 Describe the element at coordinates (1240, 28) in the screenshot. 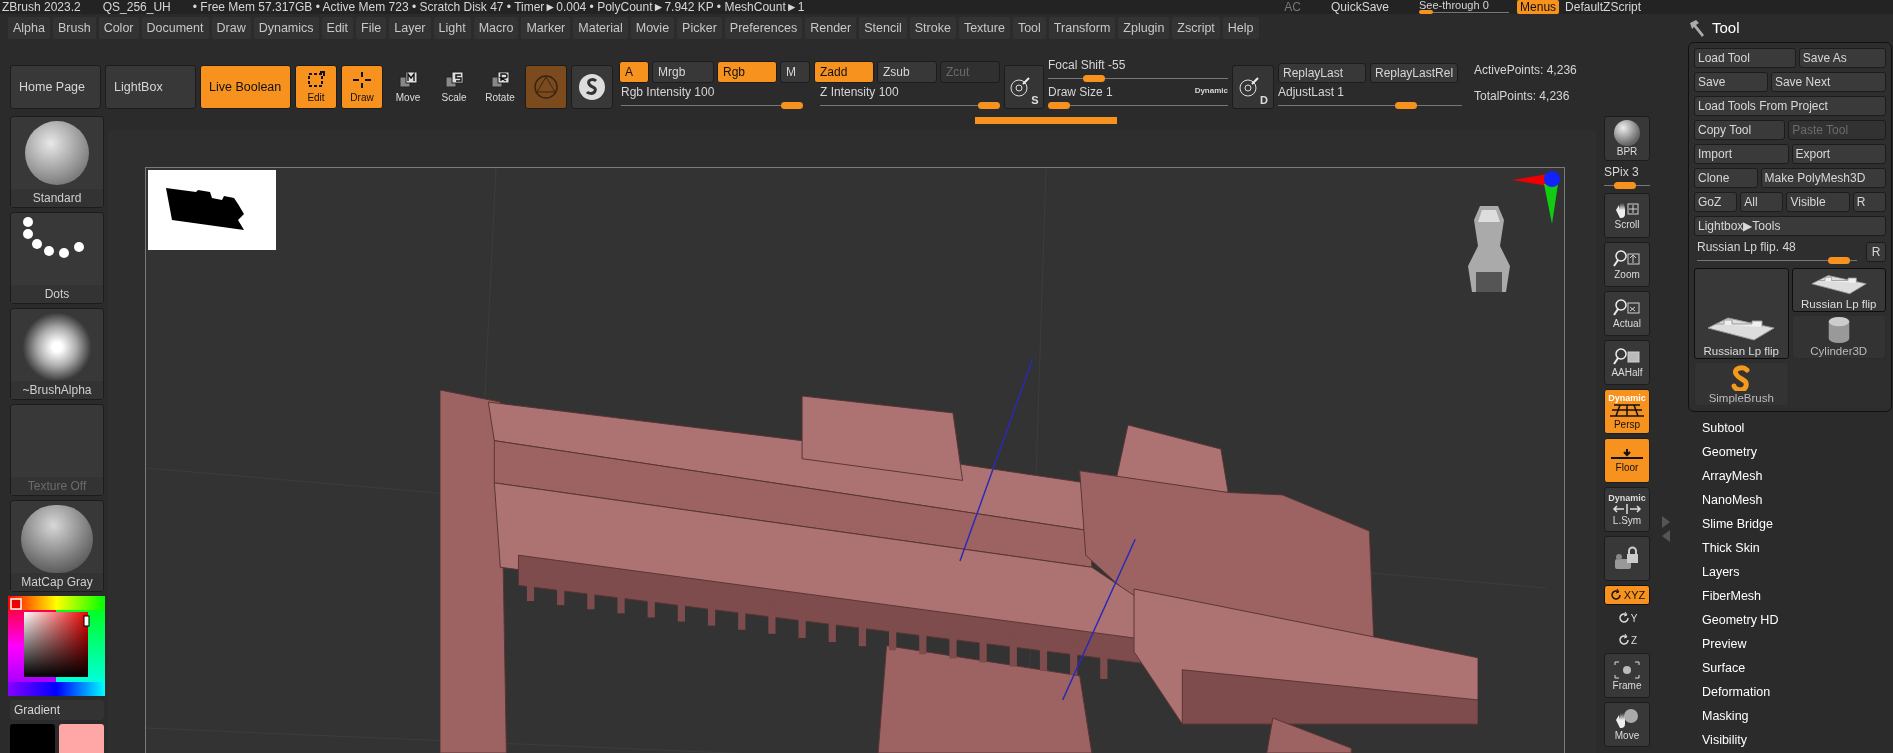

I see `menu-item: Help` at that location.